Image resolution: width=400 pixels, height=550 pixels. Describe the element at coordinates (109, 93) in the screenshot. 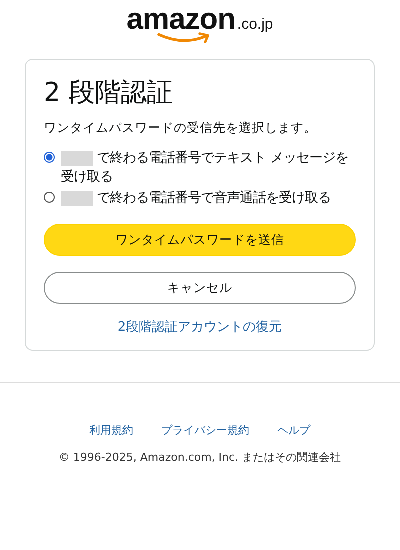

I see `page-title: 2 段階認証` at that location.